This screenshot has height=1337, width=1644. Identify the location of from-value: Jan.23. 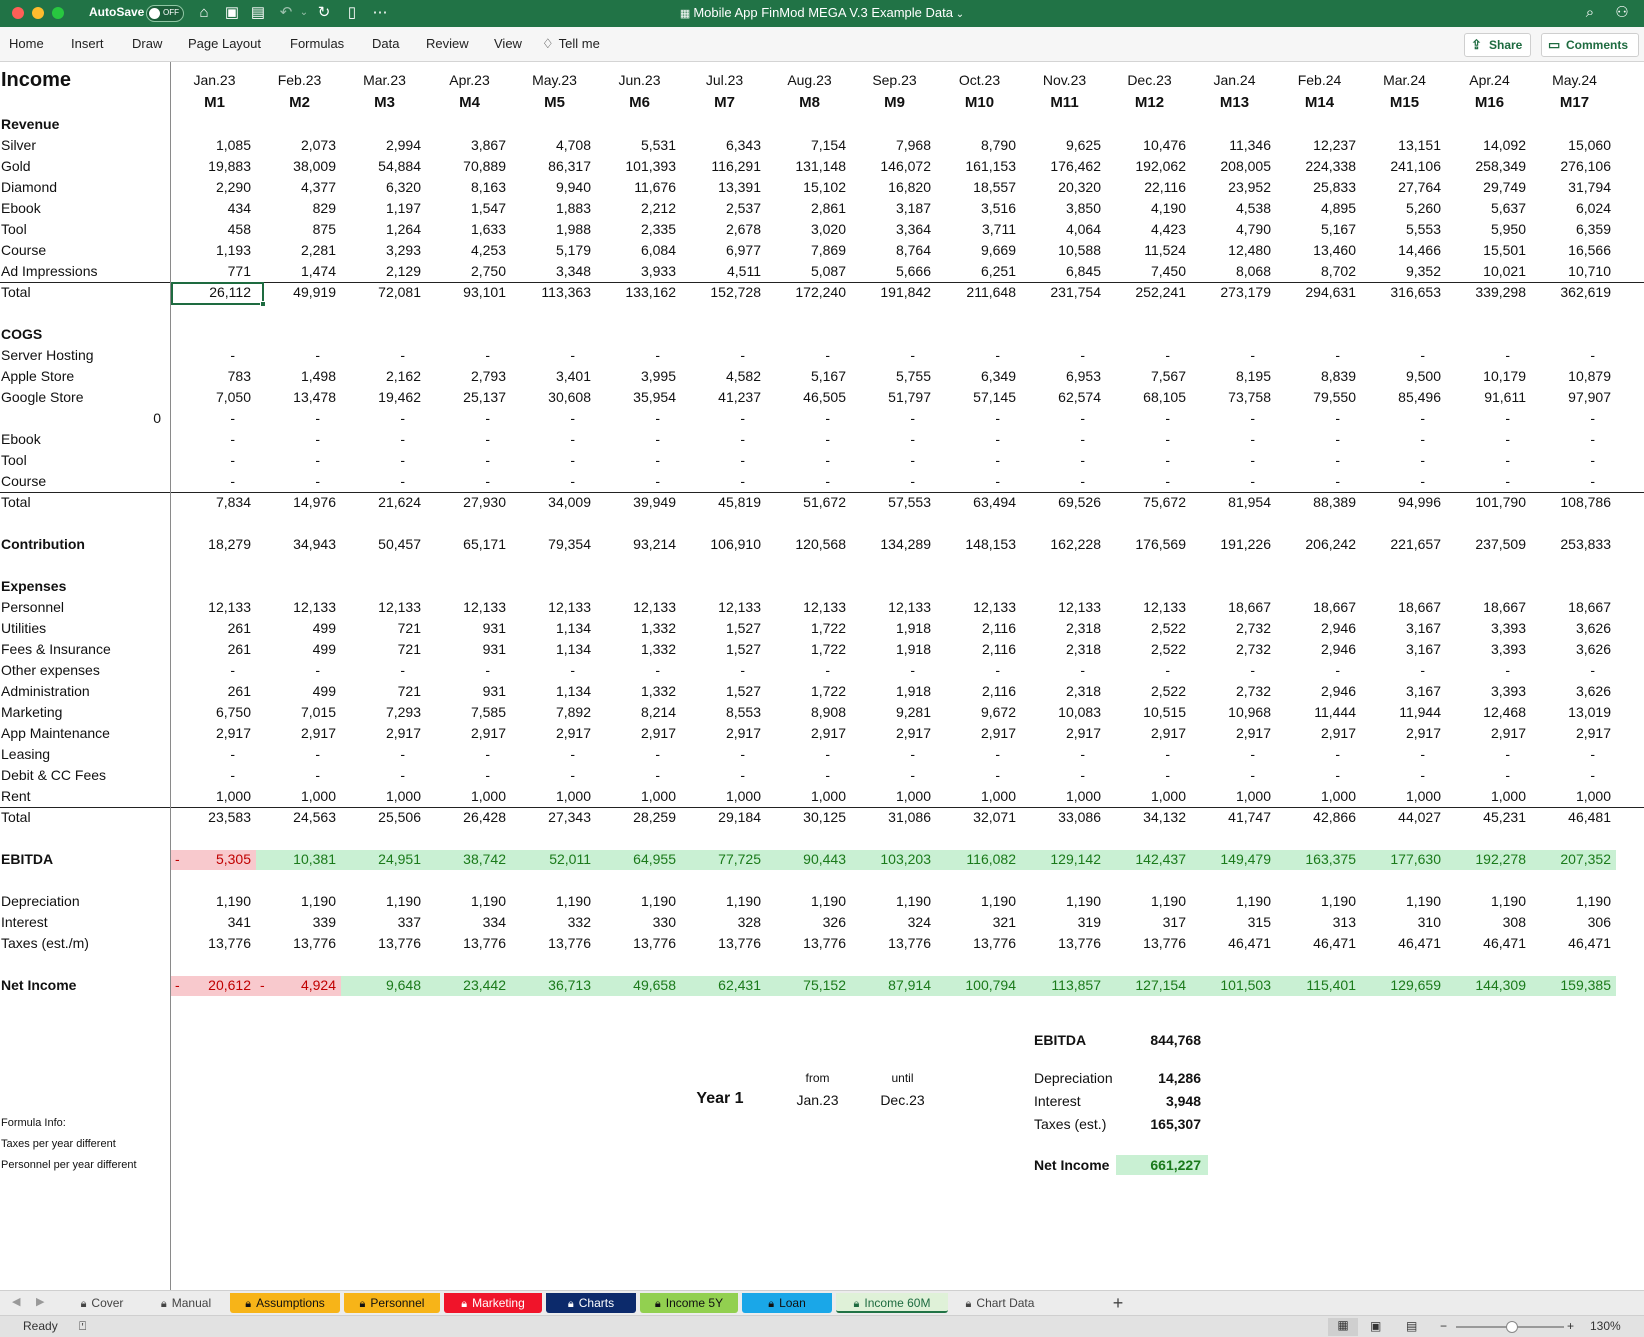
(817, 1100).